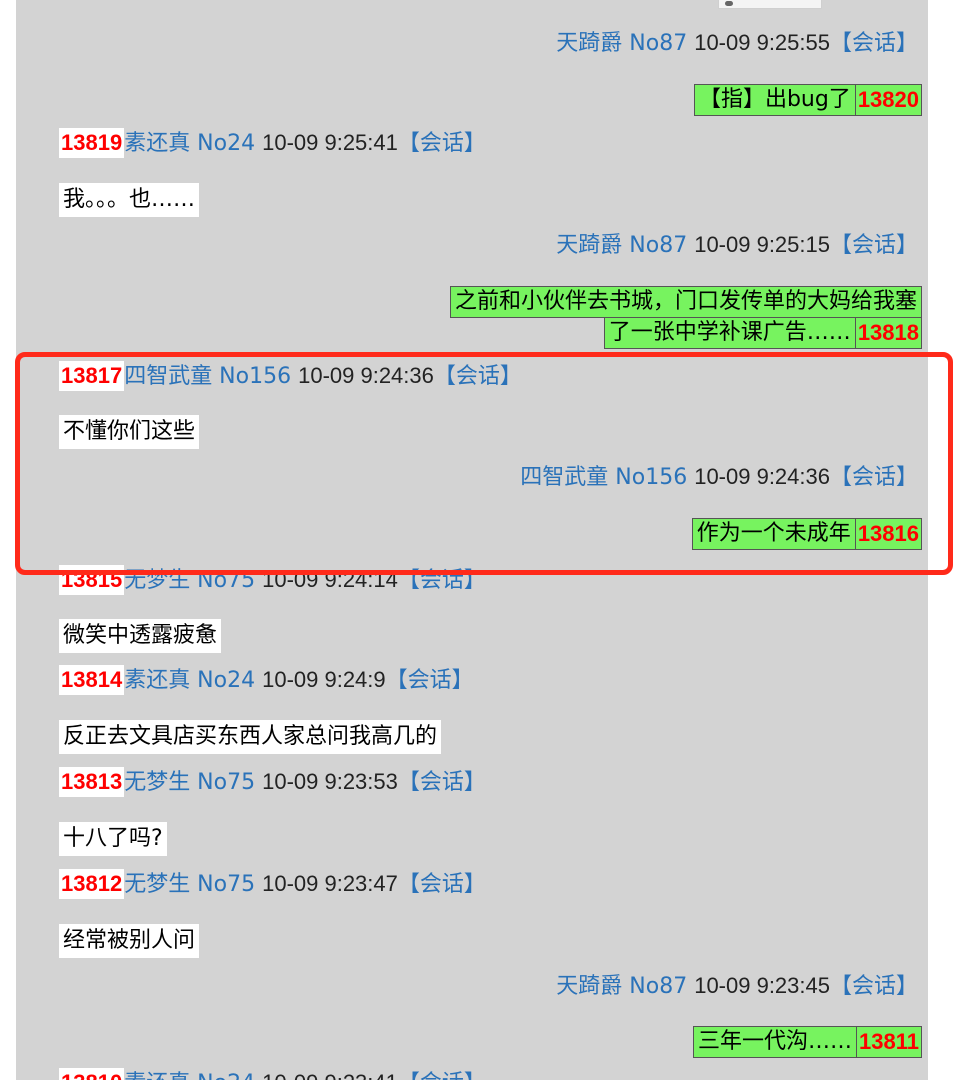 This screenshot has height=1080, width=958. Describe the element at coordinates (324, 679) in the screenshot. I see `timestamp: 10-09 9:24:9` at that location.